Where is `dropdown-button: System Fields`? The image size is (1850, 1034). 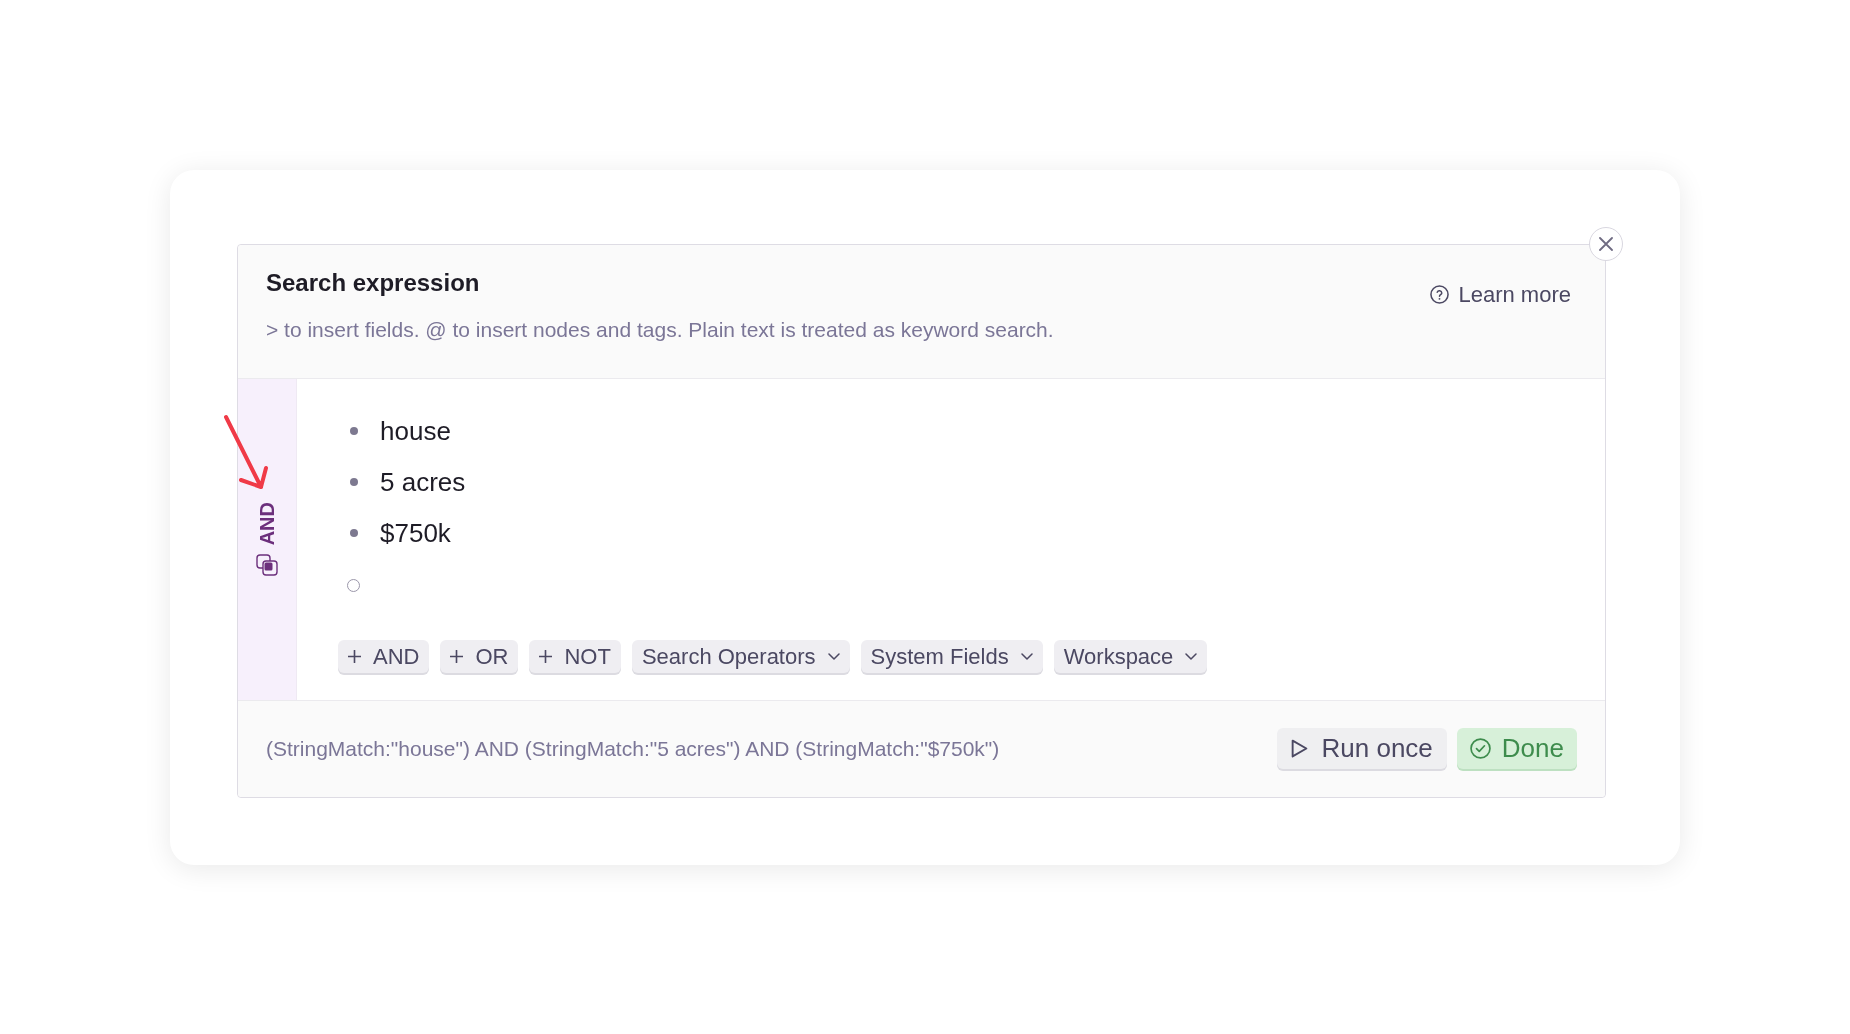 dropdown-button: System Fields is located at coordinates (951, 656).